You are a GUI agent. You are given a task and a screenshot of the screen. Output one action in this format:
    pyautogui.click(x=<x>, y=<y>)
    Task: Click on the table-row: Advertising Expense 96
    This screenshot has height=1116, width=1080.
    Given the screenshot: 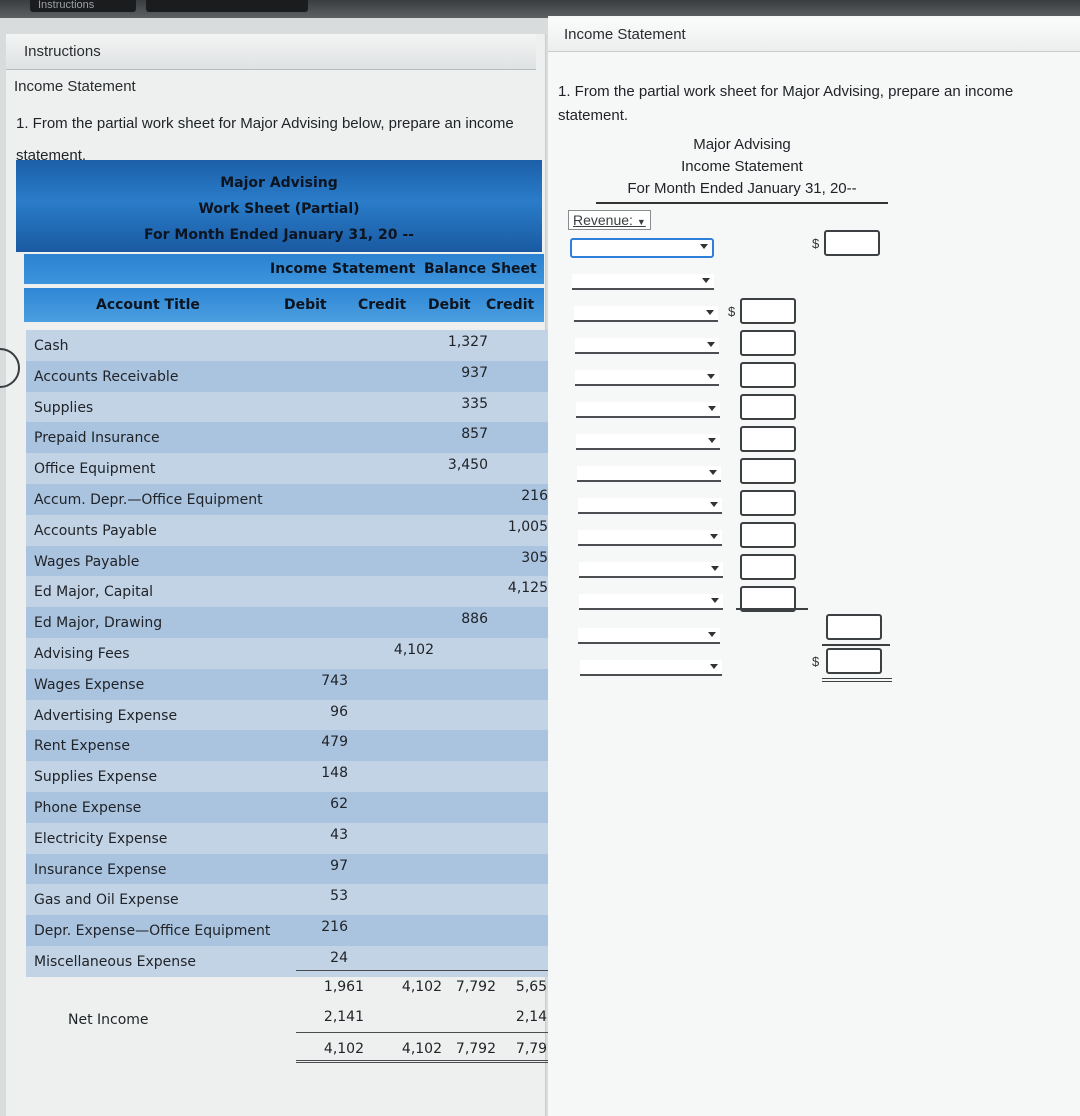 What is the action you would take?
    pyautogui.click(x=291, y=715)
    